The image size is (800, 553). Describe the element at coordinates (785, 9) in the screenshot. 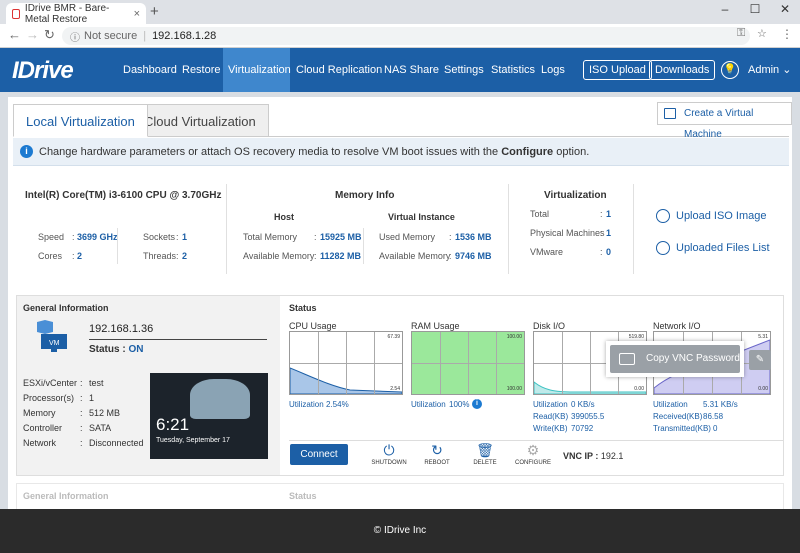

I see `close-window-icon: ✕` at that location.